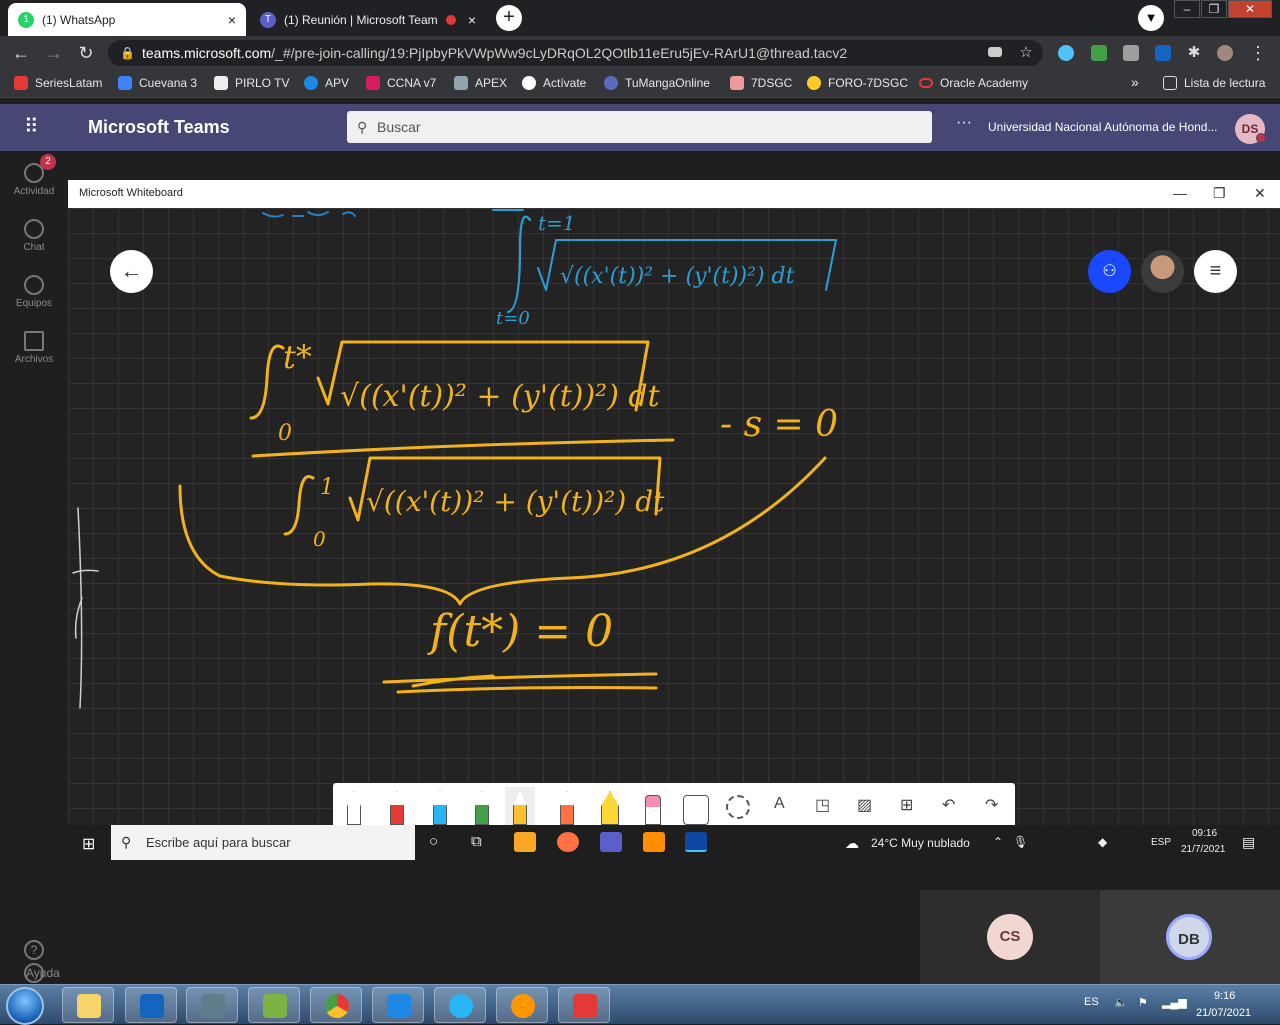  I want to click on participant-tile: CS, so click(1010, 937).